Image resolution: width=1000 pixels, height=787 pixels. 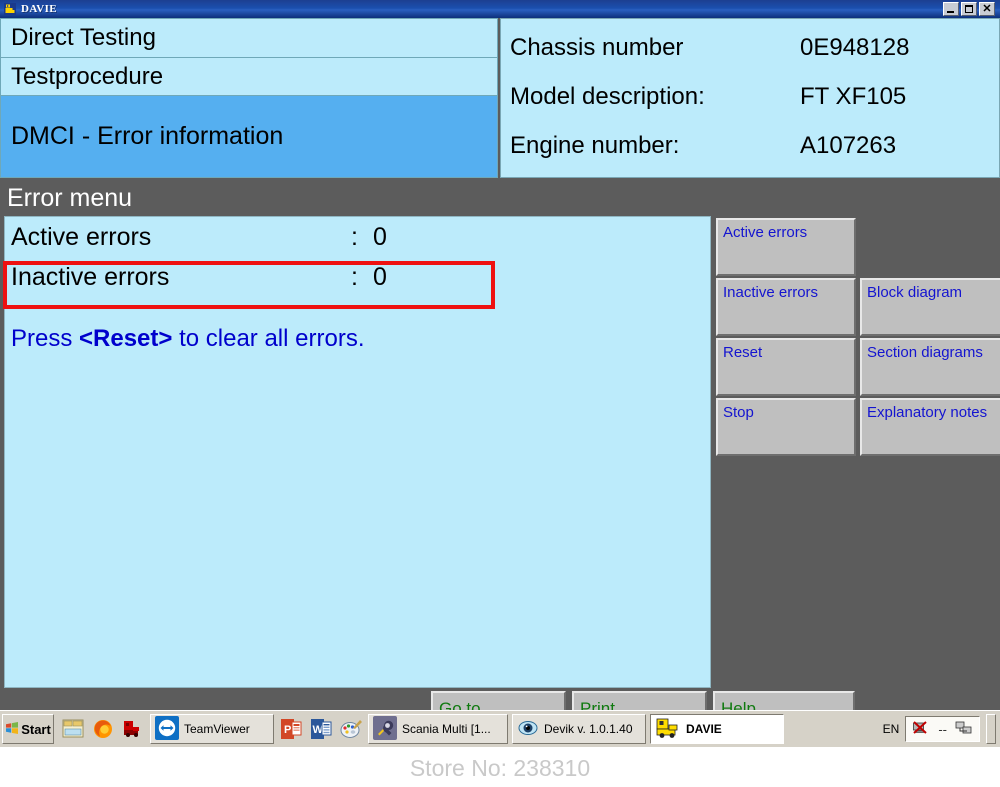 I want to click on dashes-icon: --, so click(x=942, y=729).